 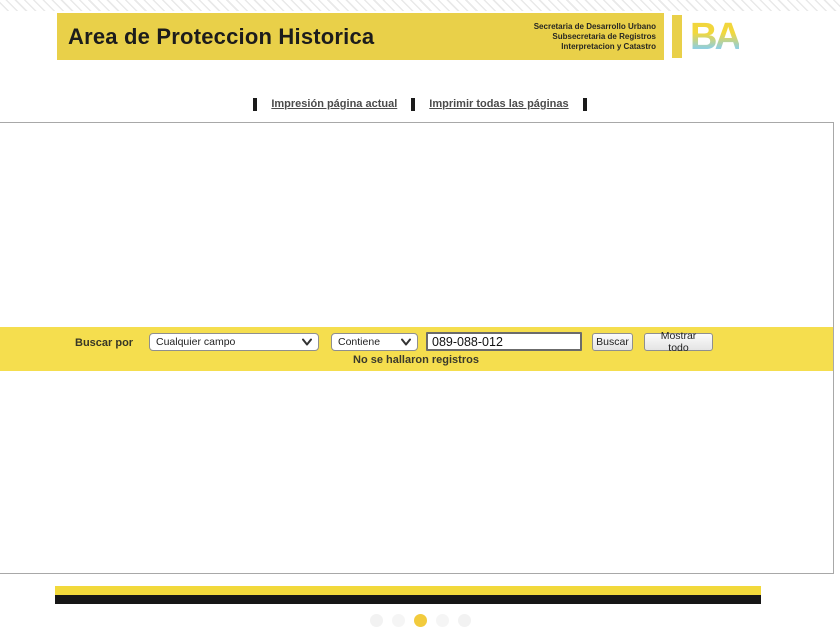 What do you see at coordinates (604, 36) in the screenshot?
I see `org-line: Subsecretaria de Registros` at bounding box center [604, 36].